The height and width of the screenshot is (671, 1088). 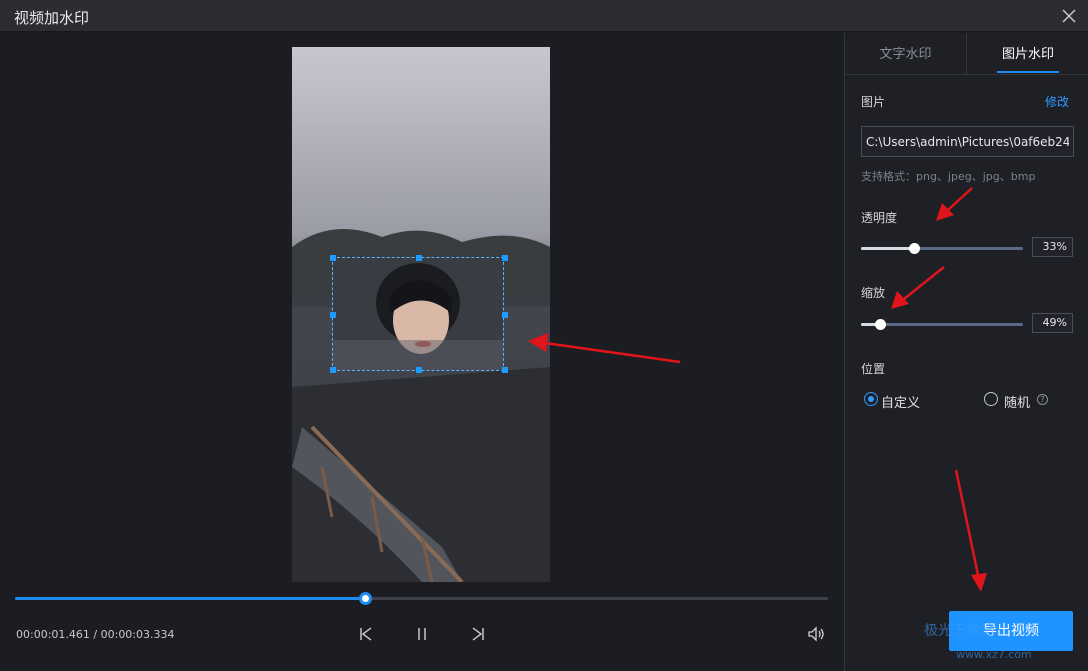 I want to click on site-watermark-text: 极光下载站, so click(x=959, y=631).